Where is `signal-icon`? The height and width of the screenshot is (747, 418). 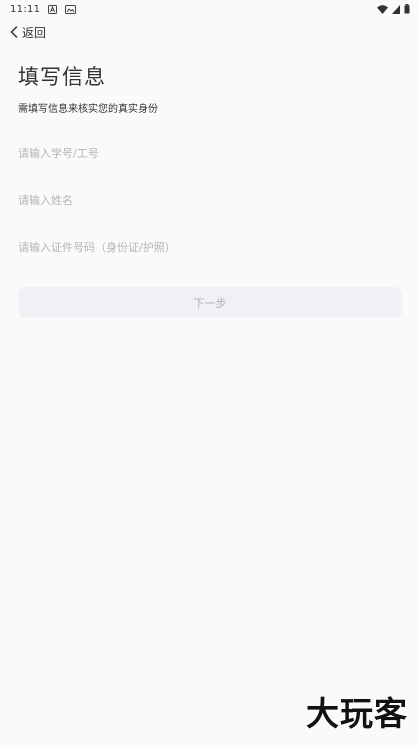
signal-icon is located at coordinates (396, 9).